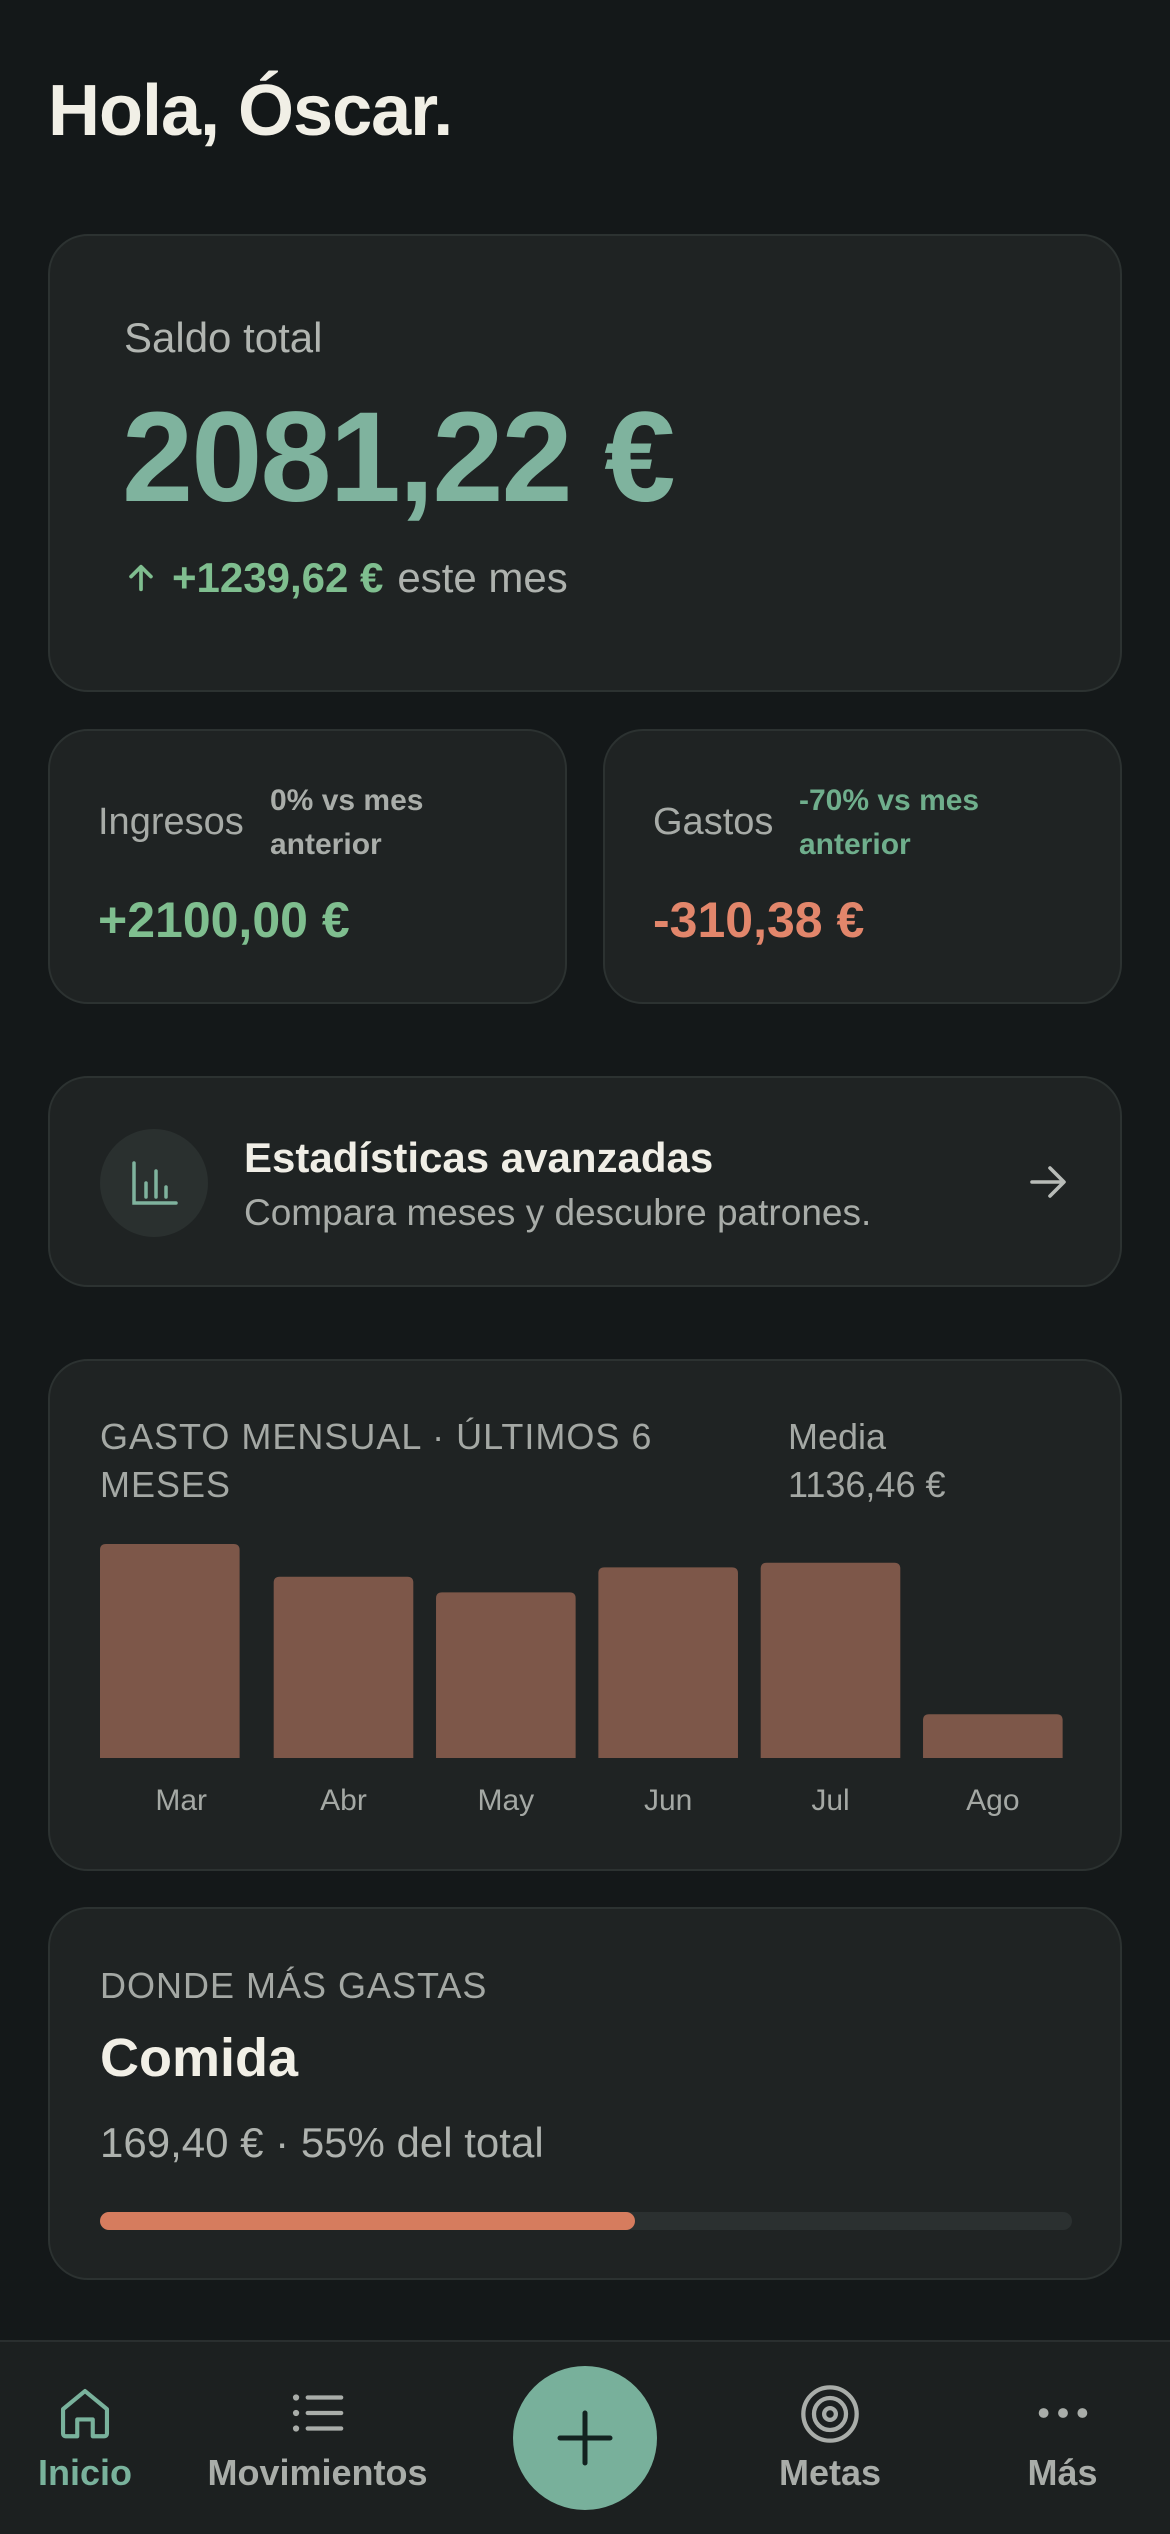  What do you see at coordinates (367, 2221) in the screenshot?
I see `top-category-progress-fill` at bounding box center [367, 2221].